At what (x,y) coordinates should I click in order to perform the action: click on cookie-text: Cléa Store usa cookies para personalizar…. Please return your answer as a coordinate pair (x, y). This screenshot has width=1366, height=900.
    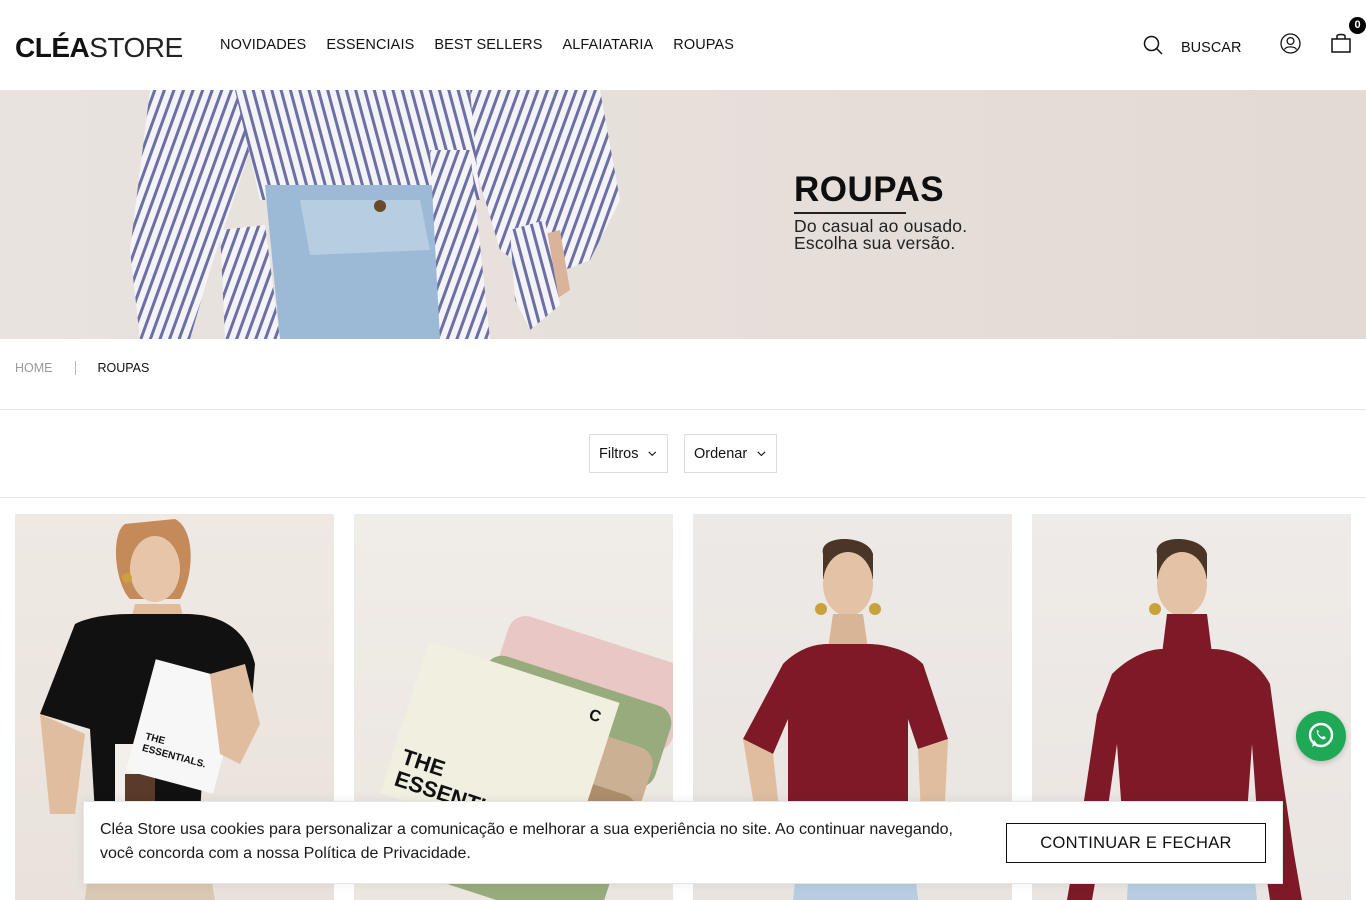
    Looking at the image, I should click on (526, 841).